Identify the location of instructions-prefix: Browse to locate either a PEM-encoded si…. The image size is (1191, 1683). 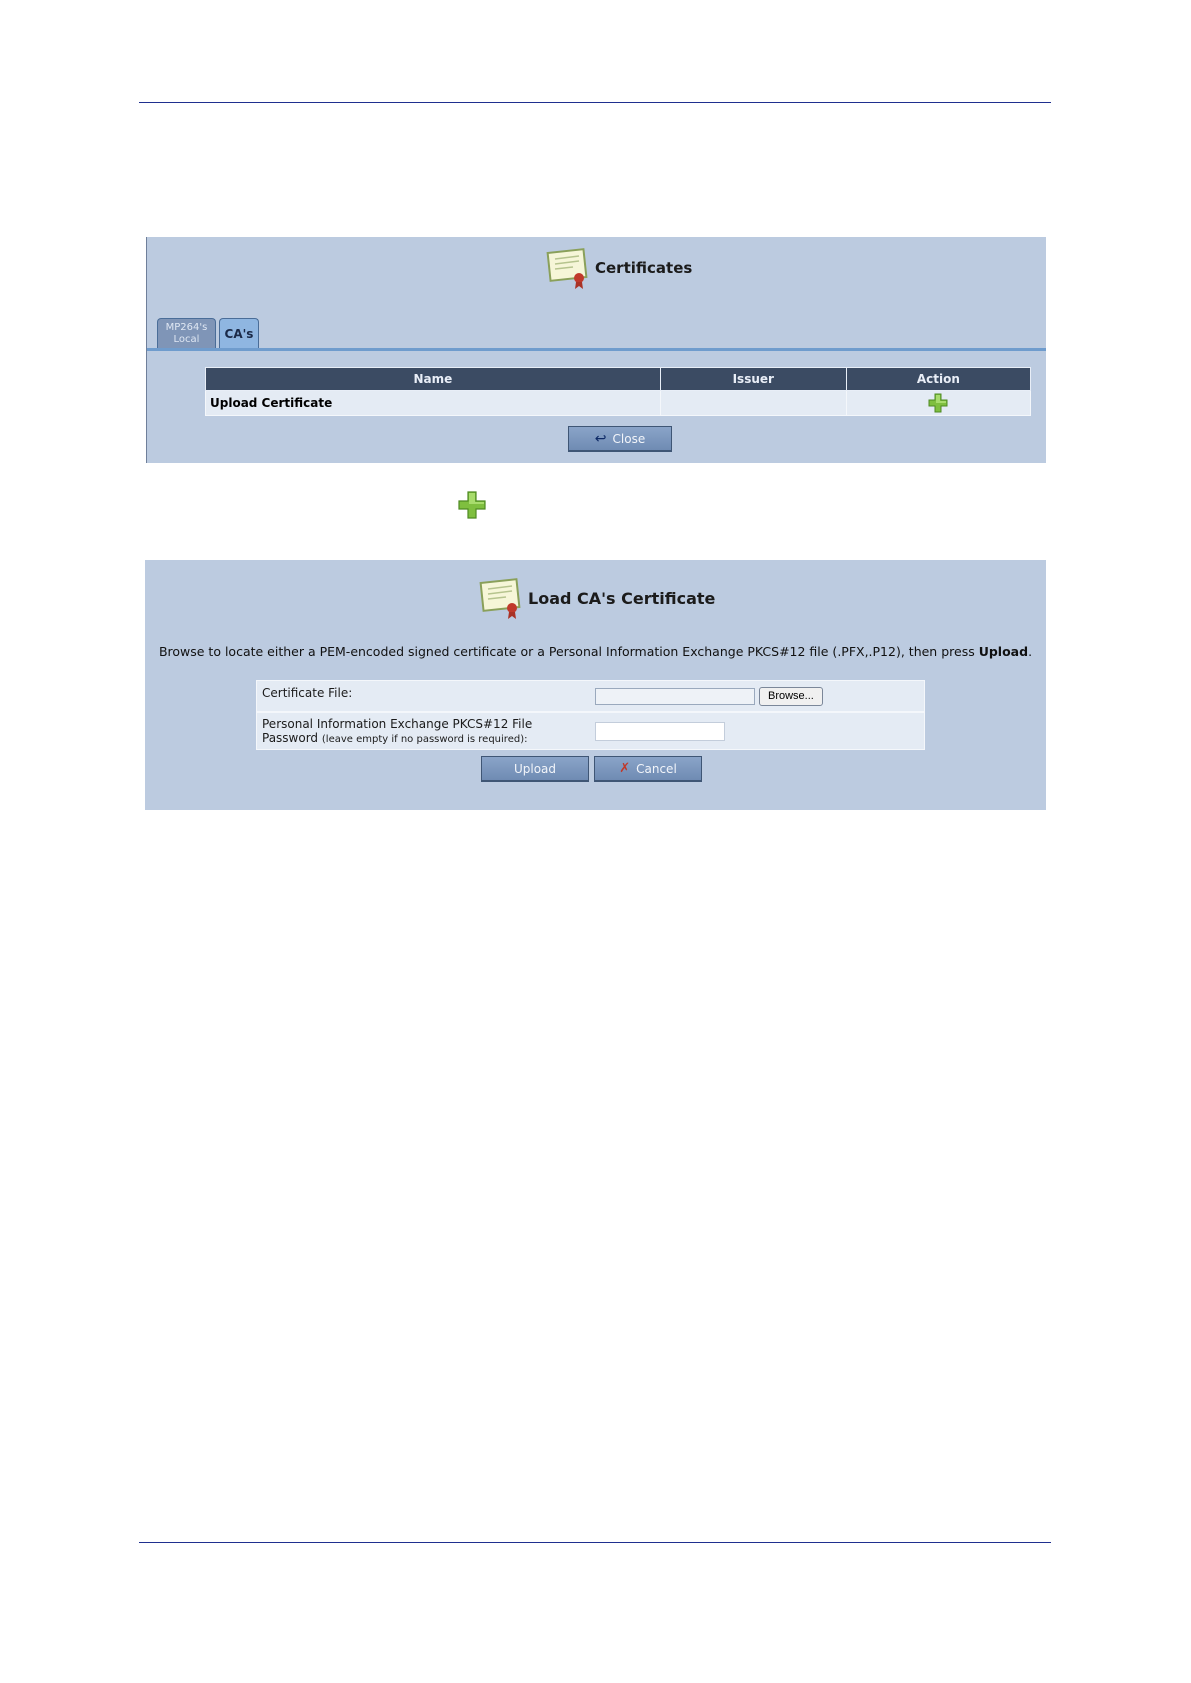
(568, 651).